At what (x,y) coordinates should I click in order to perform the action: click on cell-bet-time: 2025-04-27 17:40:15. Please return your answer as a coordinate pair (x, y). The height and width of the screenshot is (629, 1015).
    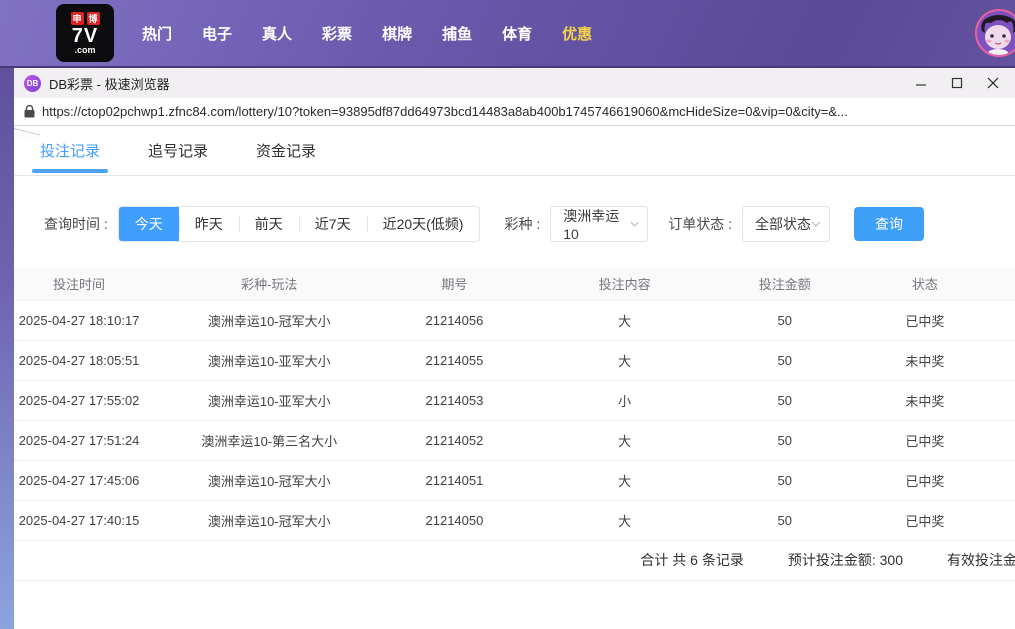
    Looking at the image, I should click on (79, 520).